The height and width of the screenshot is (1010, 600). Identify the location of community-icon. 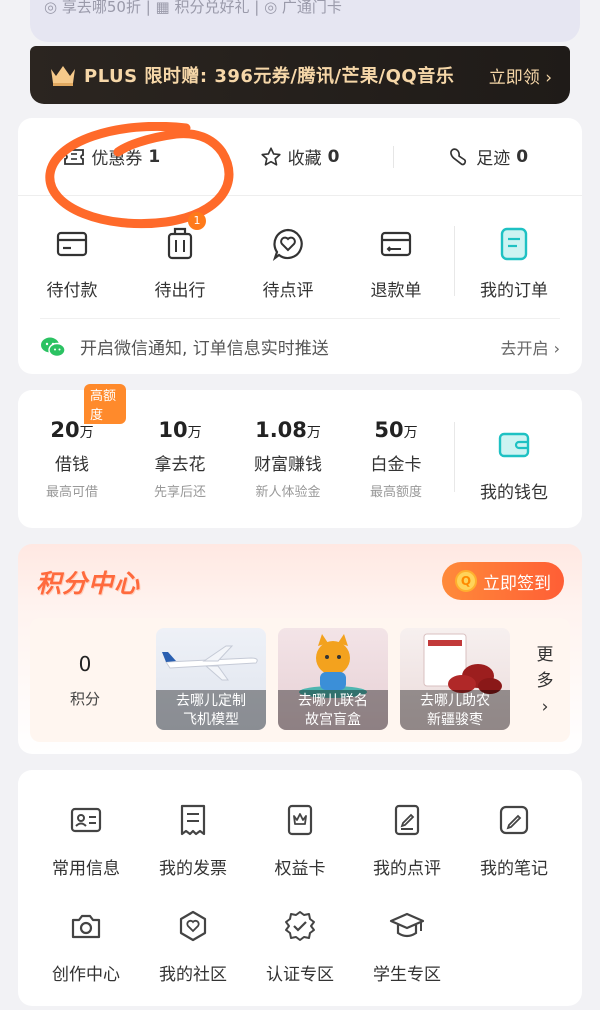
(193, 926).